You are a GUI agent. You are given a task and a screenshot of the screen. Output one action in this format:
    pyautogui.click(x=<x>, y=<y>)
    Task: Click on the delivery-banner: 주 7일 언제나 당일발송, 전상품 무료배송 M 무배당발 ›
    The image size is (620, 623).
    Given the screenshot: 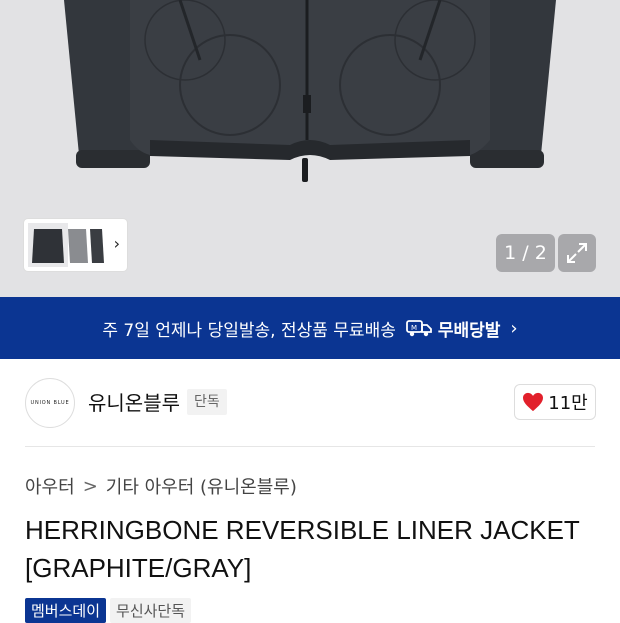 What is the action you would take?
    pyautogui.click(x=310, y=328)
    